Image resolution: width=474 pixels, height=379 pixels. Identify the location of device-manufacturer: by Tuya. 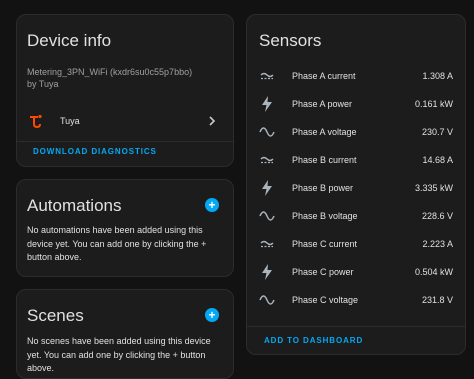
(43, 84).